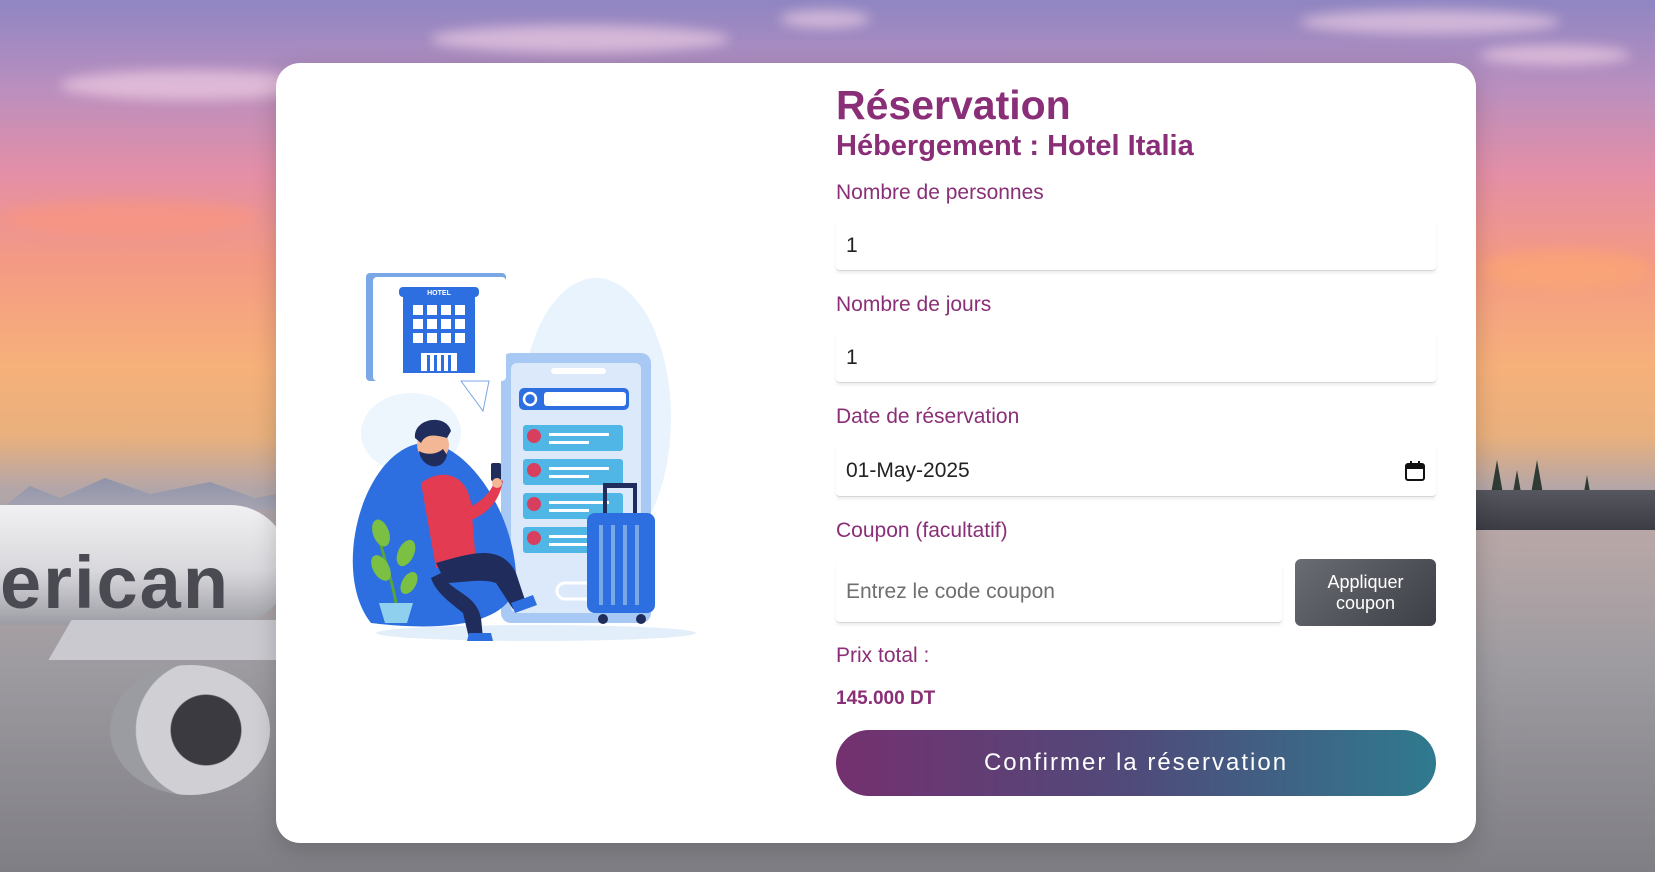  Describe the element at coordinates (1136, 471) in the screenshot. I see `date-input: 01-May-2025` at that location.